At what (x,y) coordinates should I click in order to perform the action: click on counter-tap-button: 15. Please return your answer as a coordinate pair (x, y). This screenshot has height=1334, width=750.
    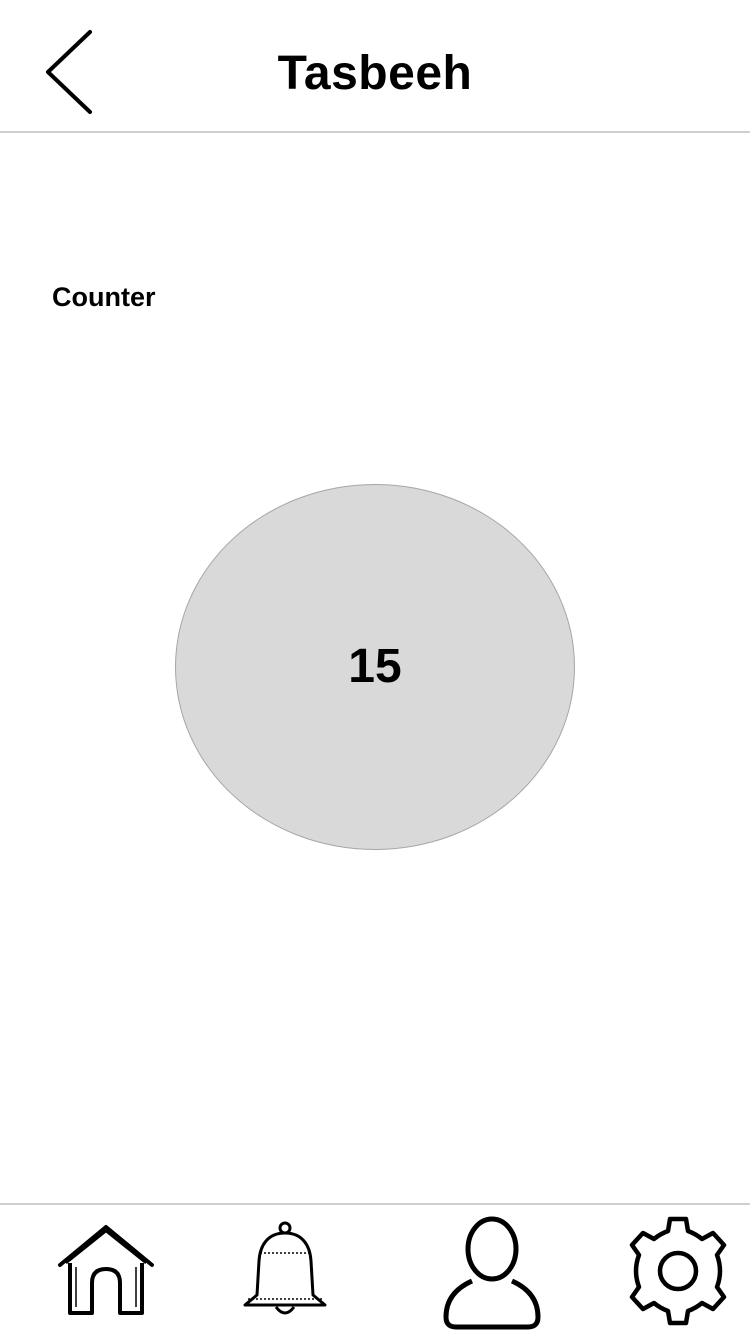
    Looking at the image, I should click on (375, 667).